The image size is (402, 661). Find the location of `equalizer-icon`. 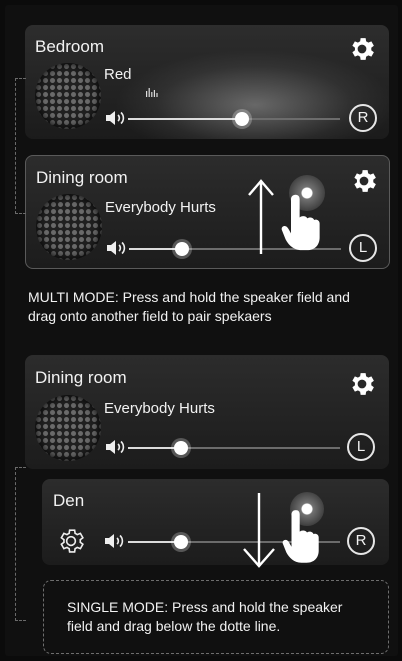

equalizer-icon is located at coordinates (152, 92).